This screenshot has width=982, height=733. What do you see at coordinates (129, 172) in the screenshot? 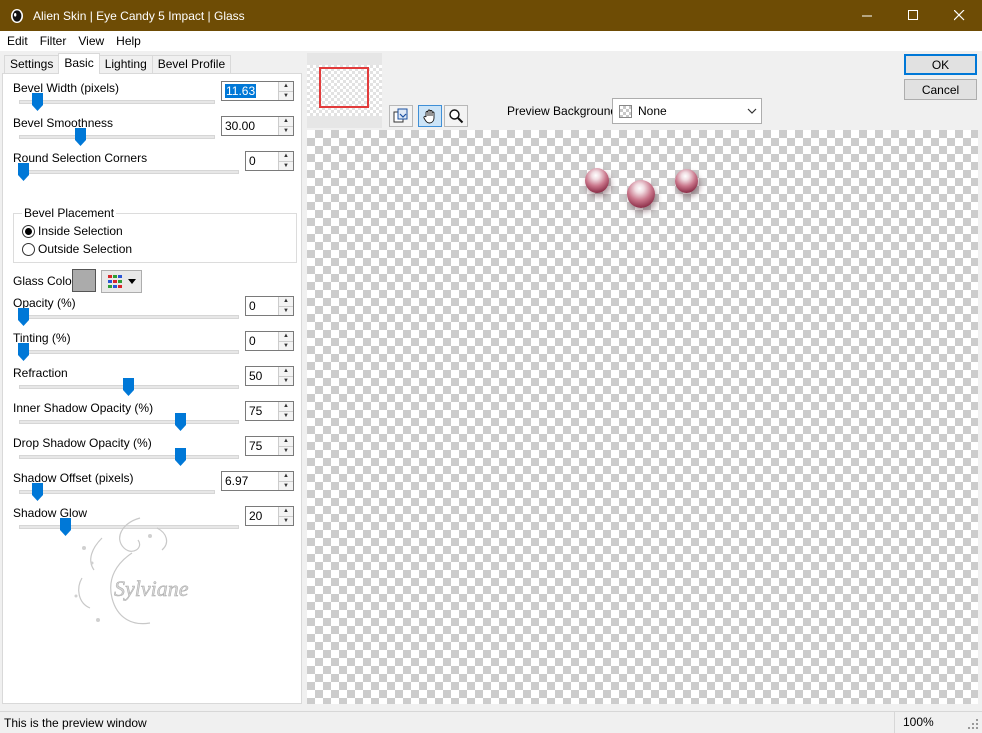
I see `round-corners-track` at bounding box center [129, 172].